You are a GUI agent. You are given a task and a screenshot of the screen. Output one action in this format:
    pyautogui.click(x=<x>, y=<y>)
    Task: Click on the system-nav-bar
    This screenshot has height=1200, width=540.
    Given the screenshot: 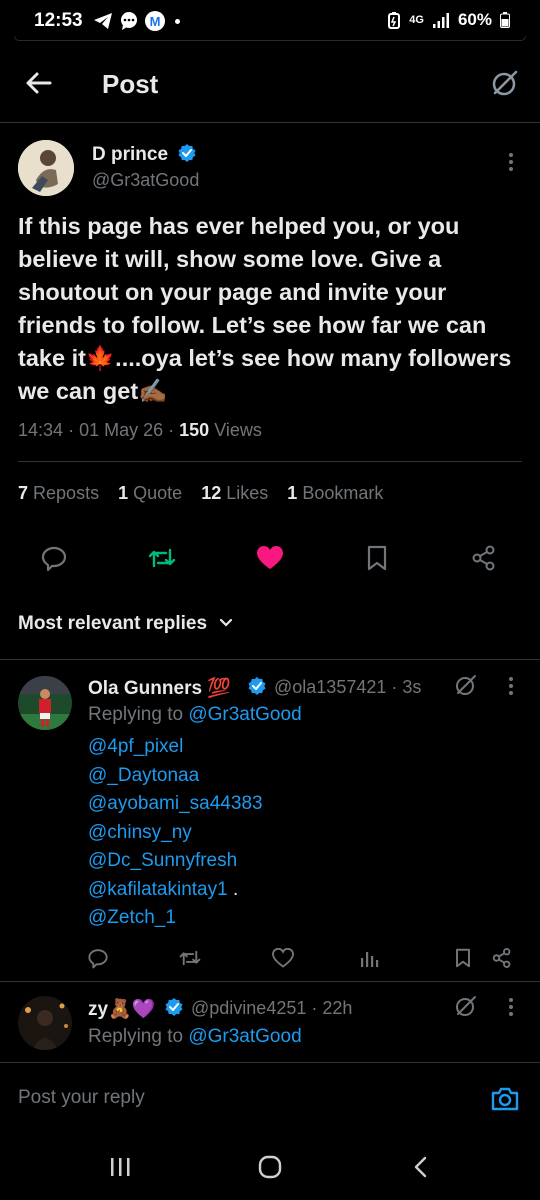 What is the action you would take?
    pyautogui.click(x=270, y=1167)
    